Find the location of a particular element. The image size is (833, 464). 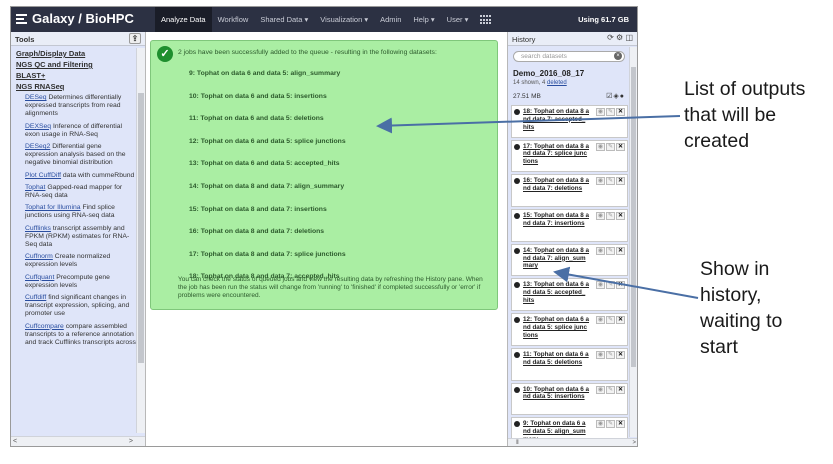

apps-grid-icon is located at coordinates (486, 20).